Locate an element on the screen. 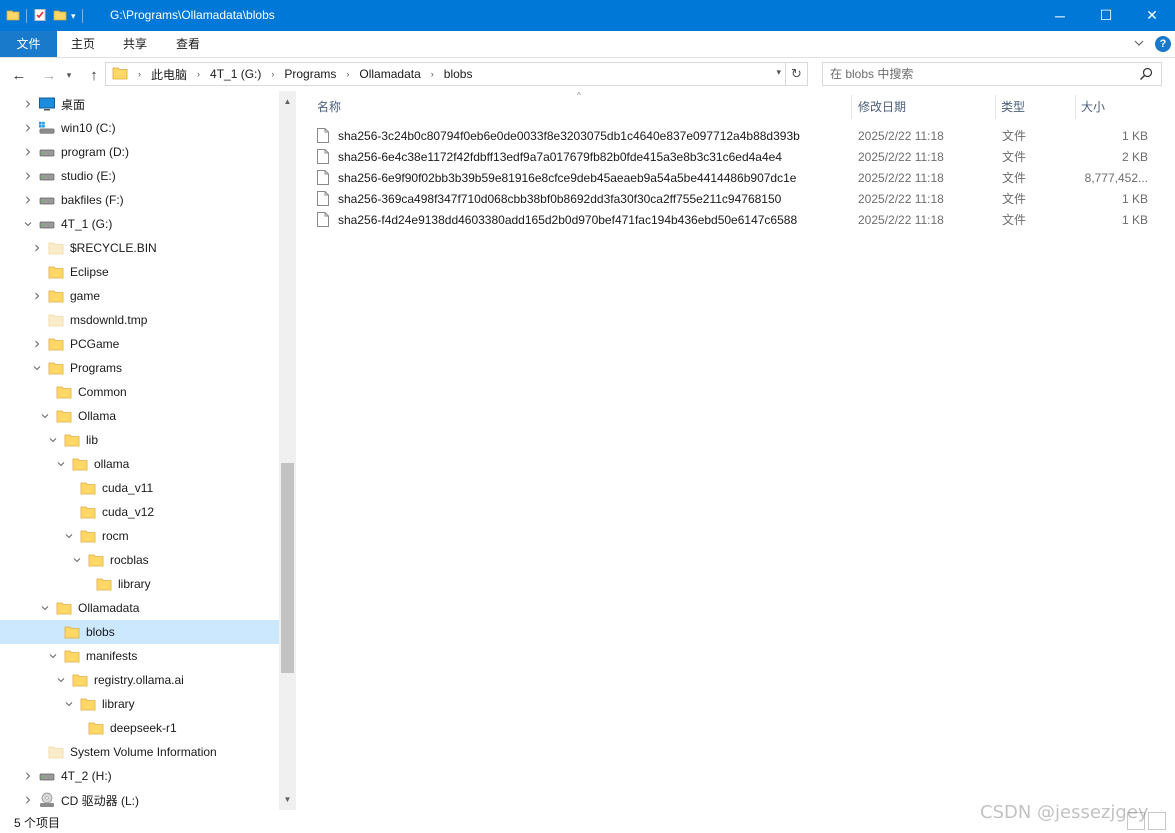 This screenshot has width=1175, height=833. tree-item: cuda_v12 is located at coordinates (139, 512).